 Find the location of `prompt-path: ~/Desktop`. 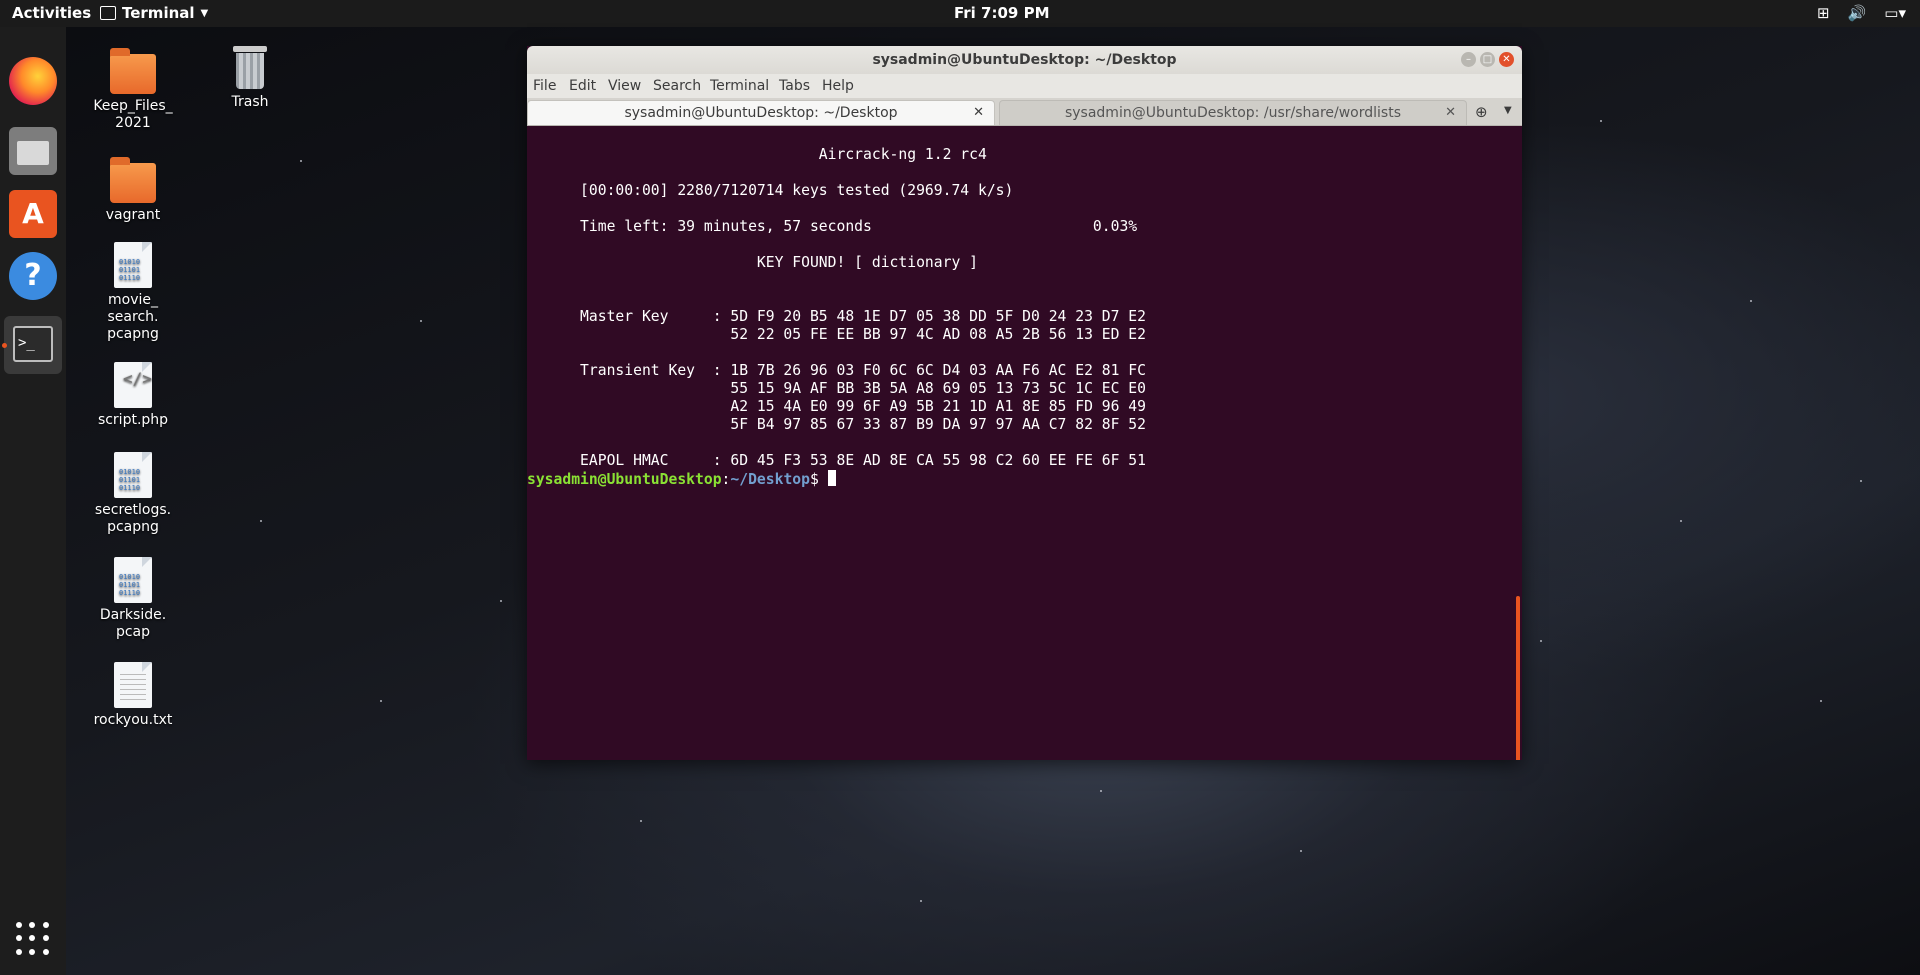

prompt-path: ~/Desktop is located at coordinates (770, 479).